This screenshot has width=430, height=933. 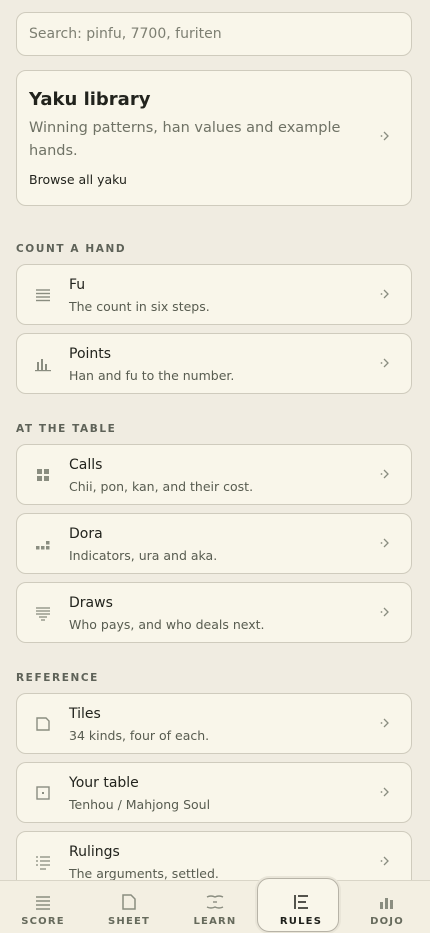 What do you see at coordinates (43, 295) in the screenshot?
I see `lines-icon` at bounding box center [43, 295].